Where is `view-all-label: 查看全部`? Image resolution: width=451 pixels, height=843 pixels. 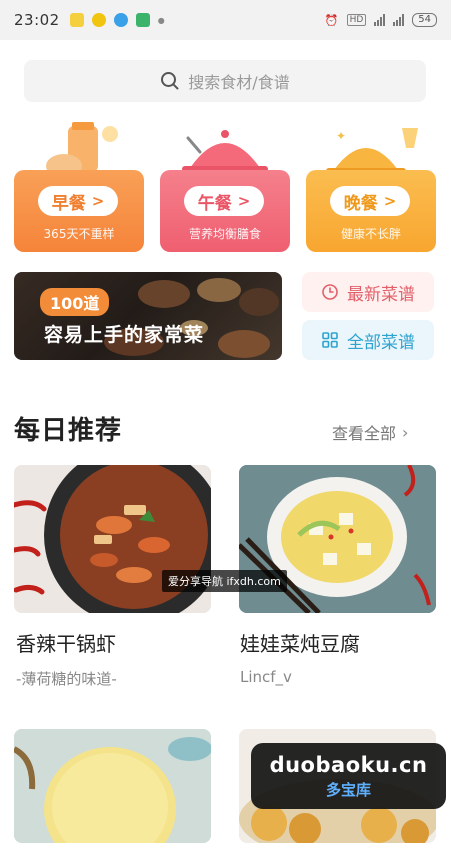 view-all-label: 查看全部 is located at coordinates (364, 433).